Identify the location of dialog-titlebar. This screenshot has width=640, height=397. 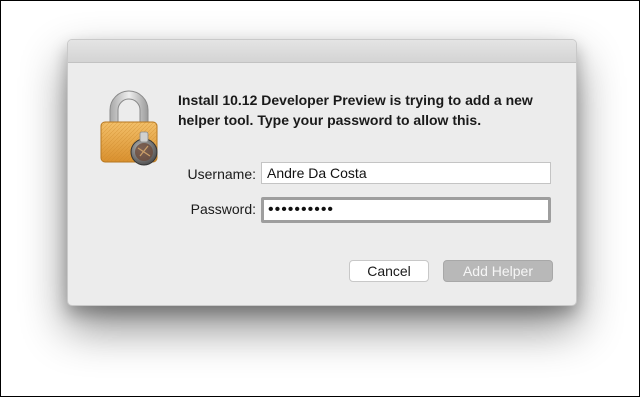
(322, 51).